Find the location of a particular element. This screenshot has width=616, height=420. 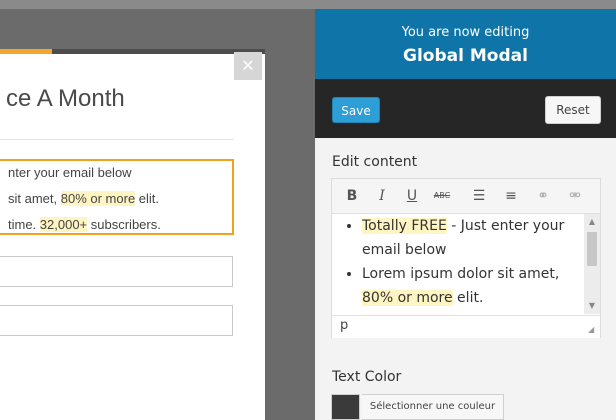

save-button: Save is located at coordinates (356, 110).